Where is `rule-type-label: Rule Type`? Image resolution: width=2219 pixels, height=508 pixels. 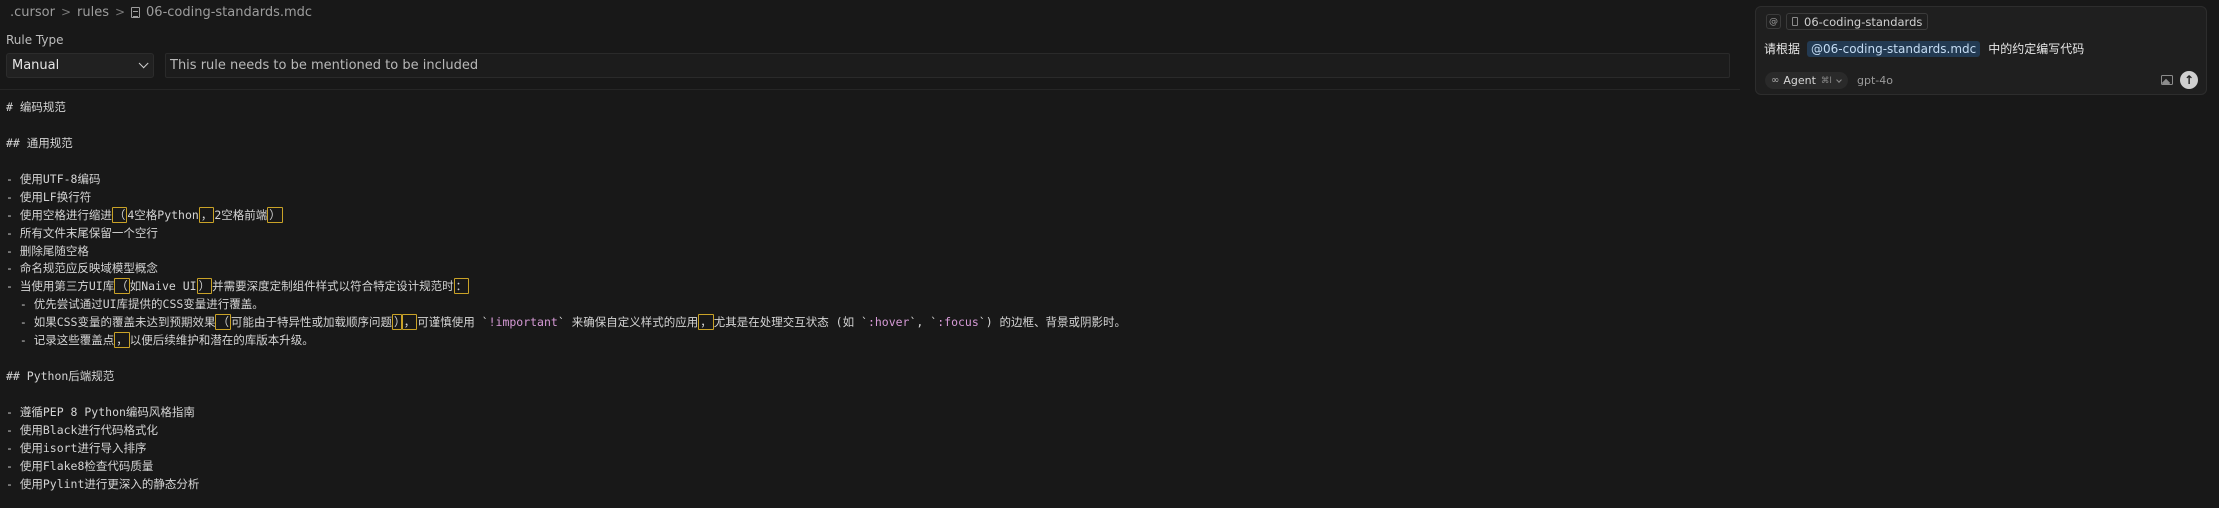
rule-type-label: Rule Type is located at coordinates (35, 40).